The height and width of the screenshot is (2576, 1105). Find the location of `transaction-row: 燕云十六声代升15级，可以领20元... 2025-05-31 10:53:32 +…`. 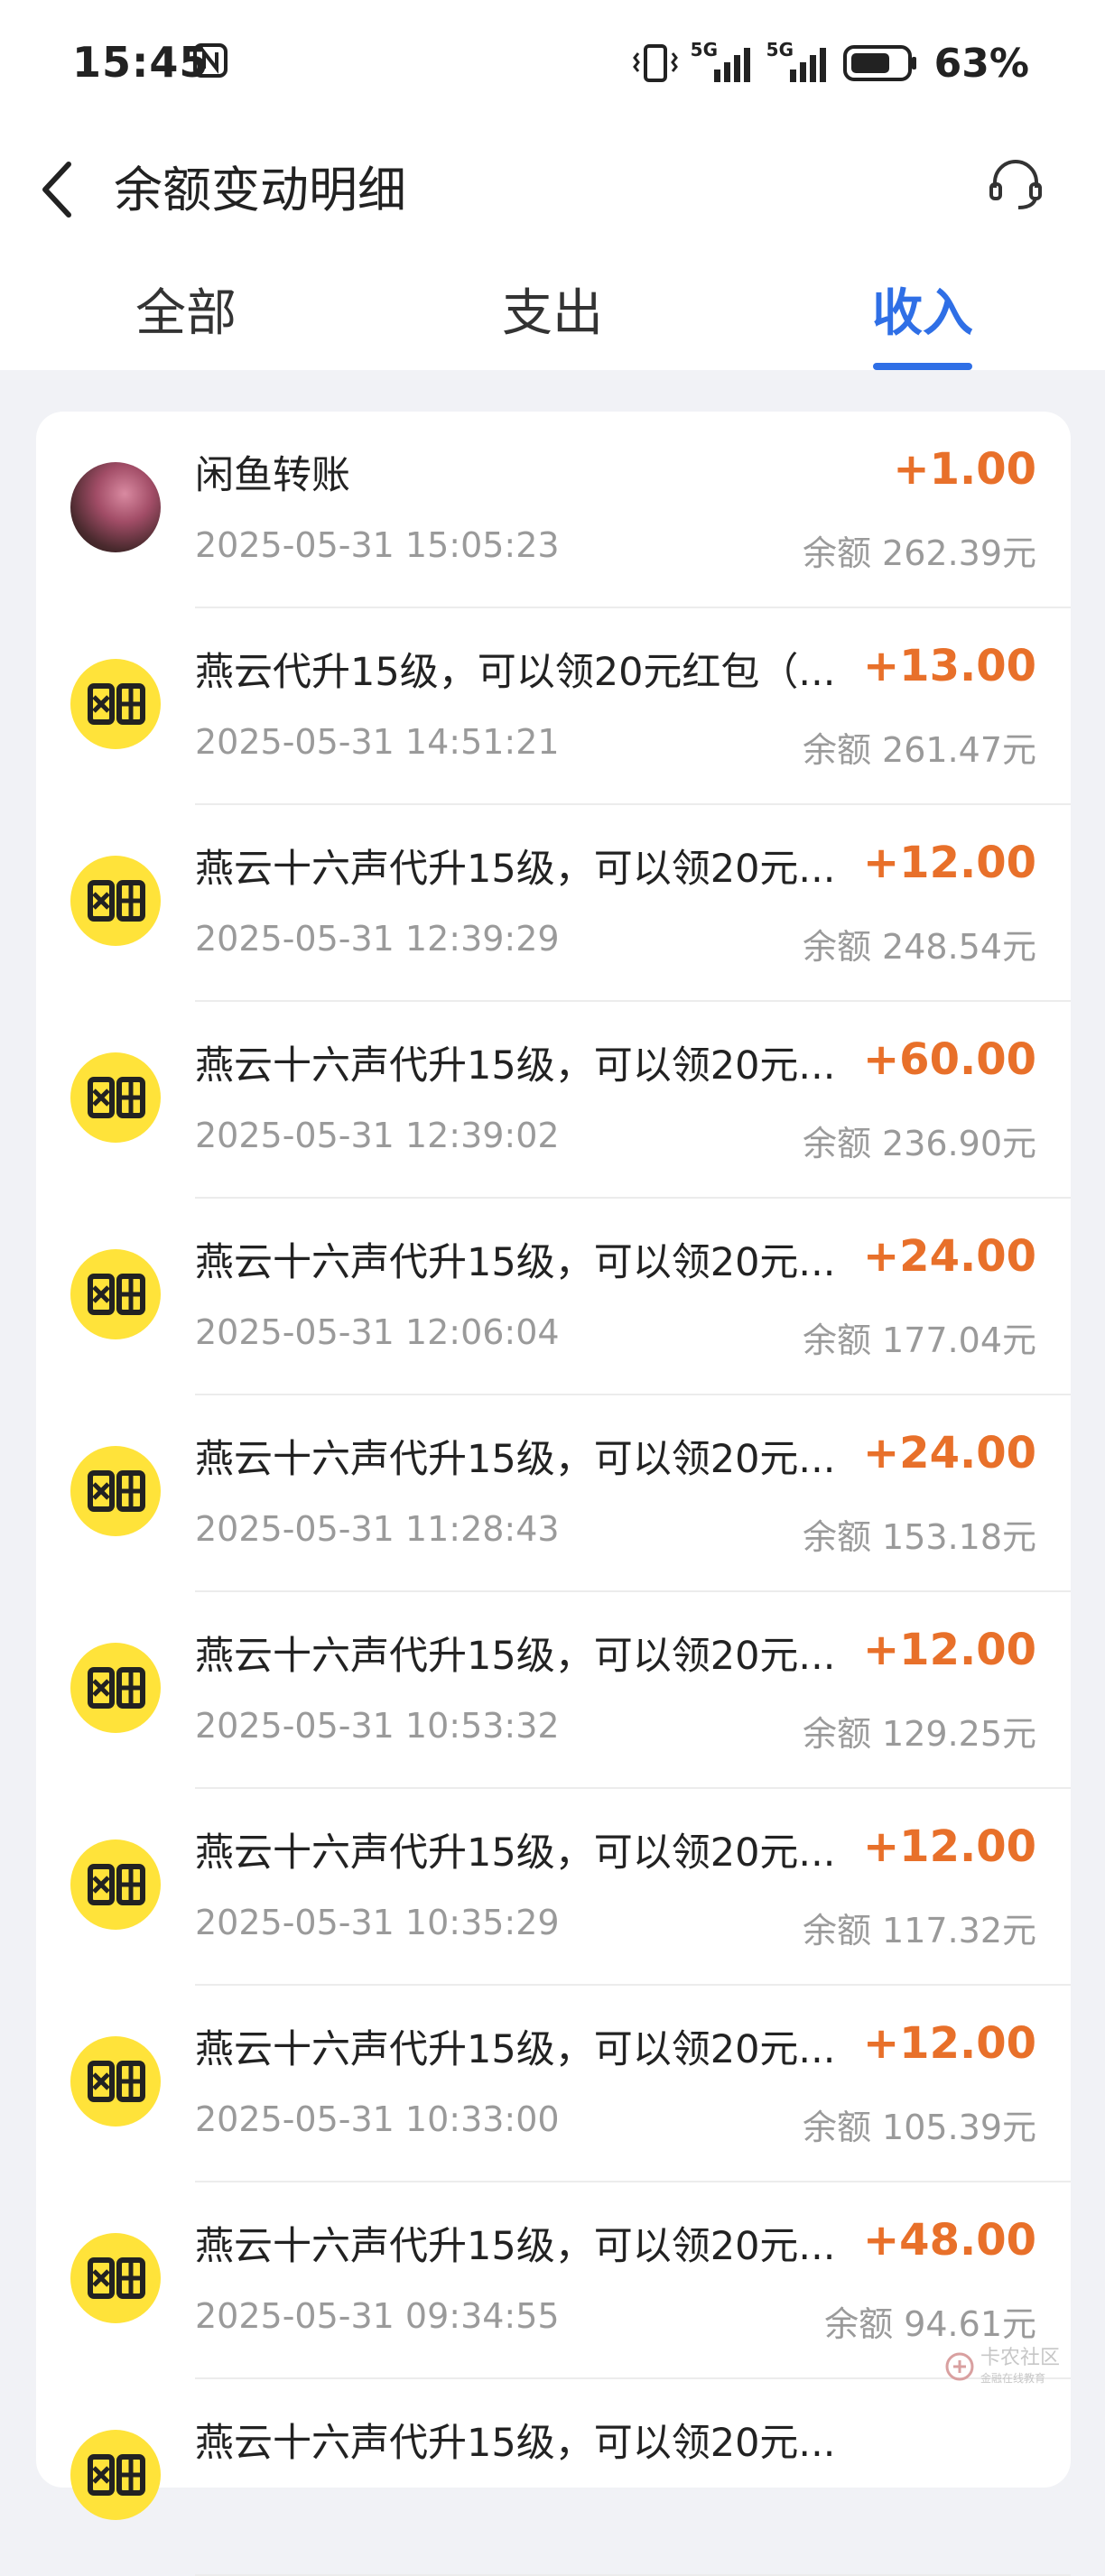

transaction-row: 燕云十六声代升15级，可以领20元... 2025-05-31 10:53:32 +… is located at coordinates (553, 1690).